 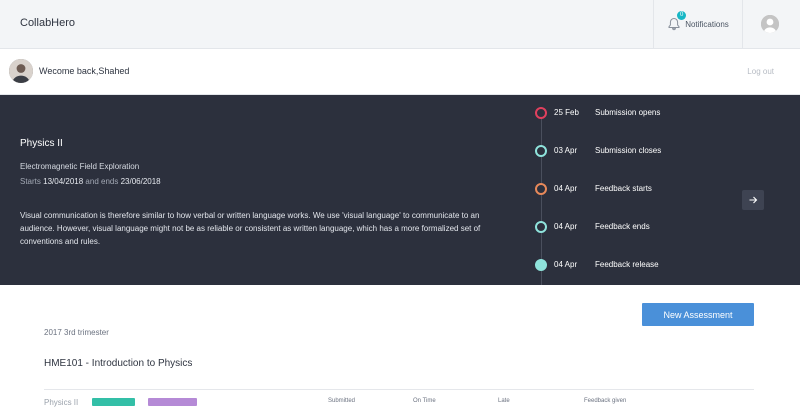 I want to click on timeline-label: Feedback release, so click(x=627, y=264).